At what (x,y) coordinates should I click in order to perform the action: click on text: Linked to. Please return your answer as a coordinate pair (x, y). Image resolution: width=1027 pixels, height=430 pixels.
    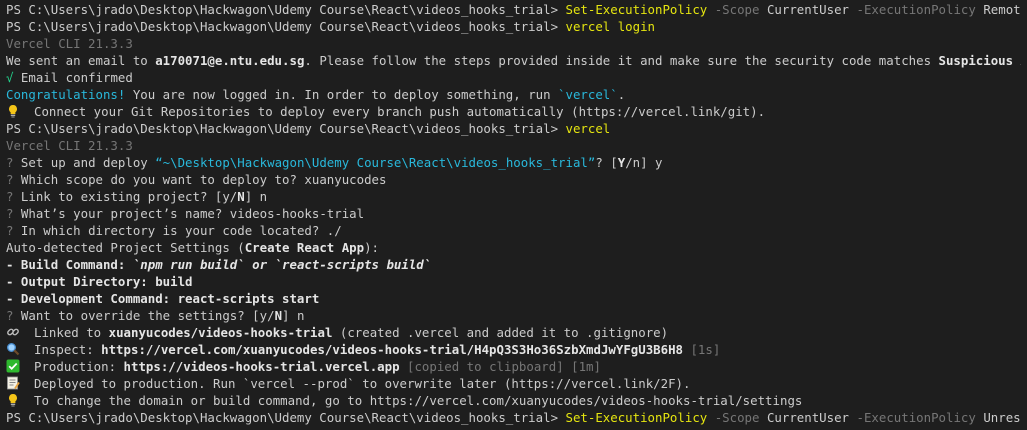
    Looking at the image, I should click on (71, 332).